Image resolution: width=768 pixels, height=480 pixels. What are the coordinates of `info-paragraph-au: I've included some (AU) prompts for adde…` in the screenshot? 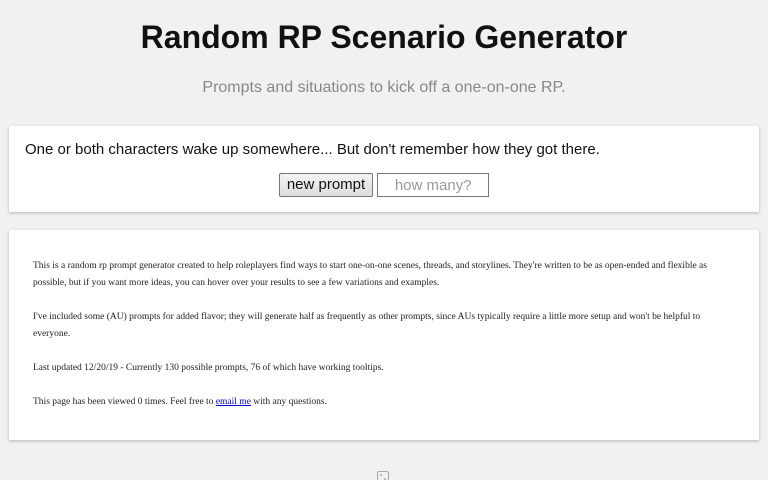 It's located at (367, 325).